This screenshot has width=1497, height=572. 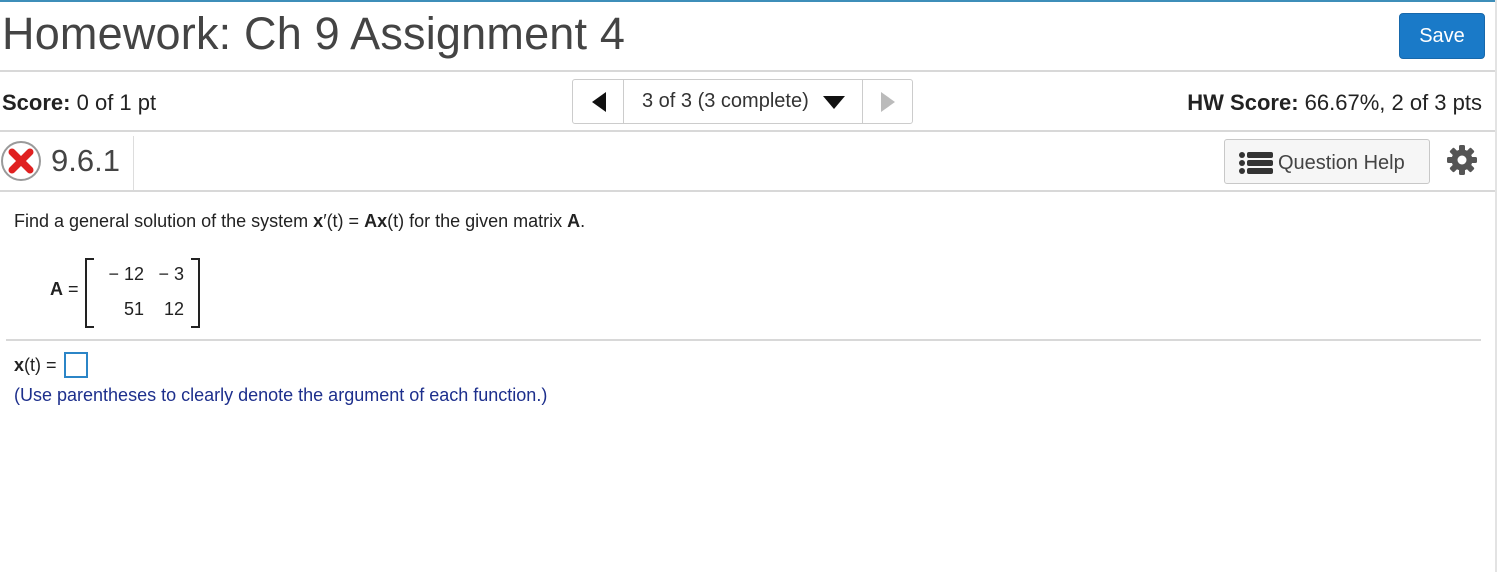 What do you see at coordinates (344, 221) in the screenshot?
I see `question-text-part: ′(t) =` at bounding box center [344, 221].